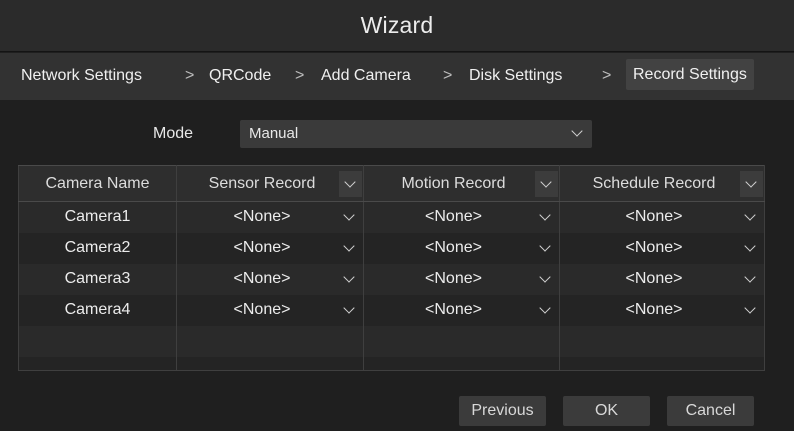  I want to click on mode-label: Mode, so click(173, 133).